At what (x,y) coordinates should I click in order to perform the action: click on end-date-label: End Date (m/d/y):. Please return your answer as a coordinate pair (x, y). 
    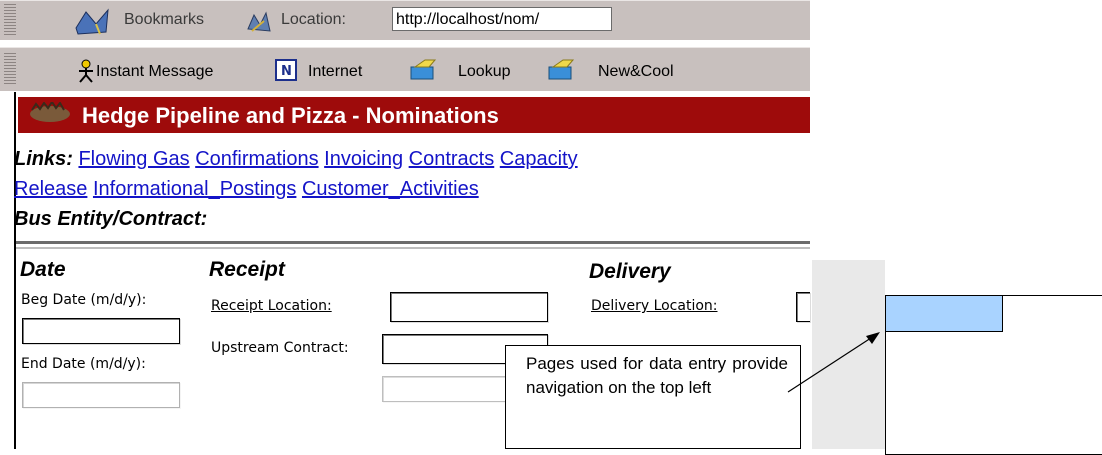
    Looking at the image, I should click on (83, 364).